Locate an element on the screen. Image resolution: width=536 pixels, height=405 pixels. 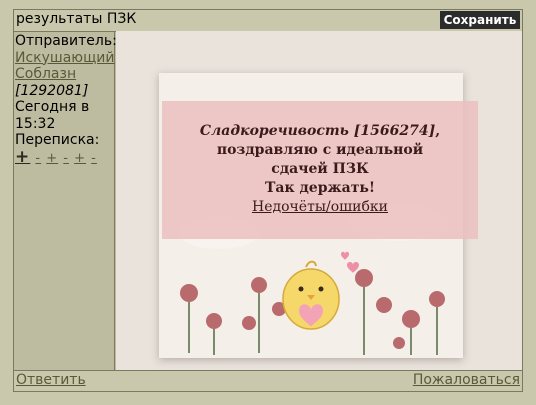
message-footer: Ответить Пожаловаться is located at coordinates (268, 380).